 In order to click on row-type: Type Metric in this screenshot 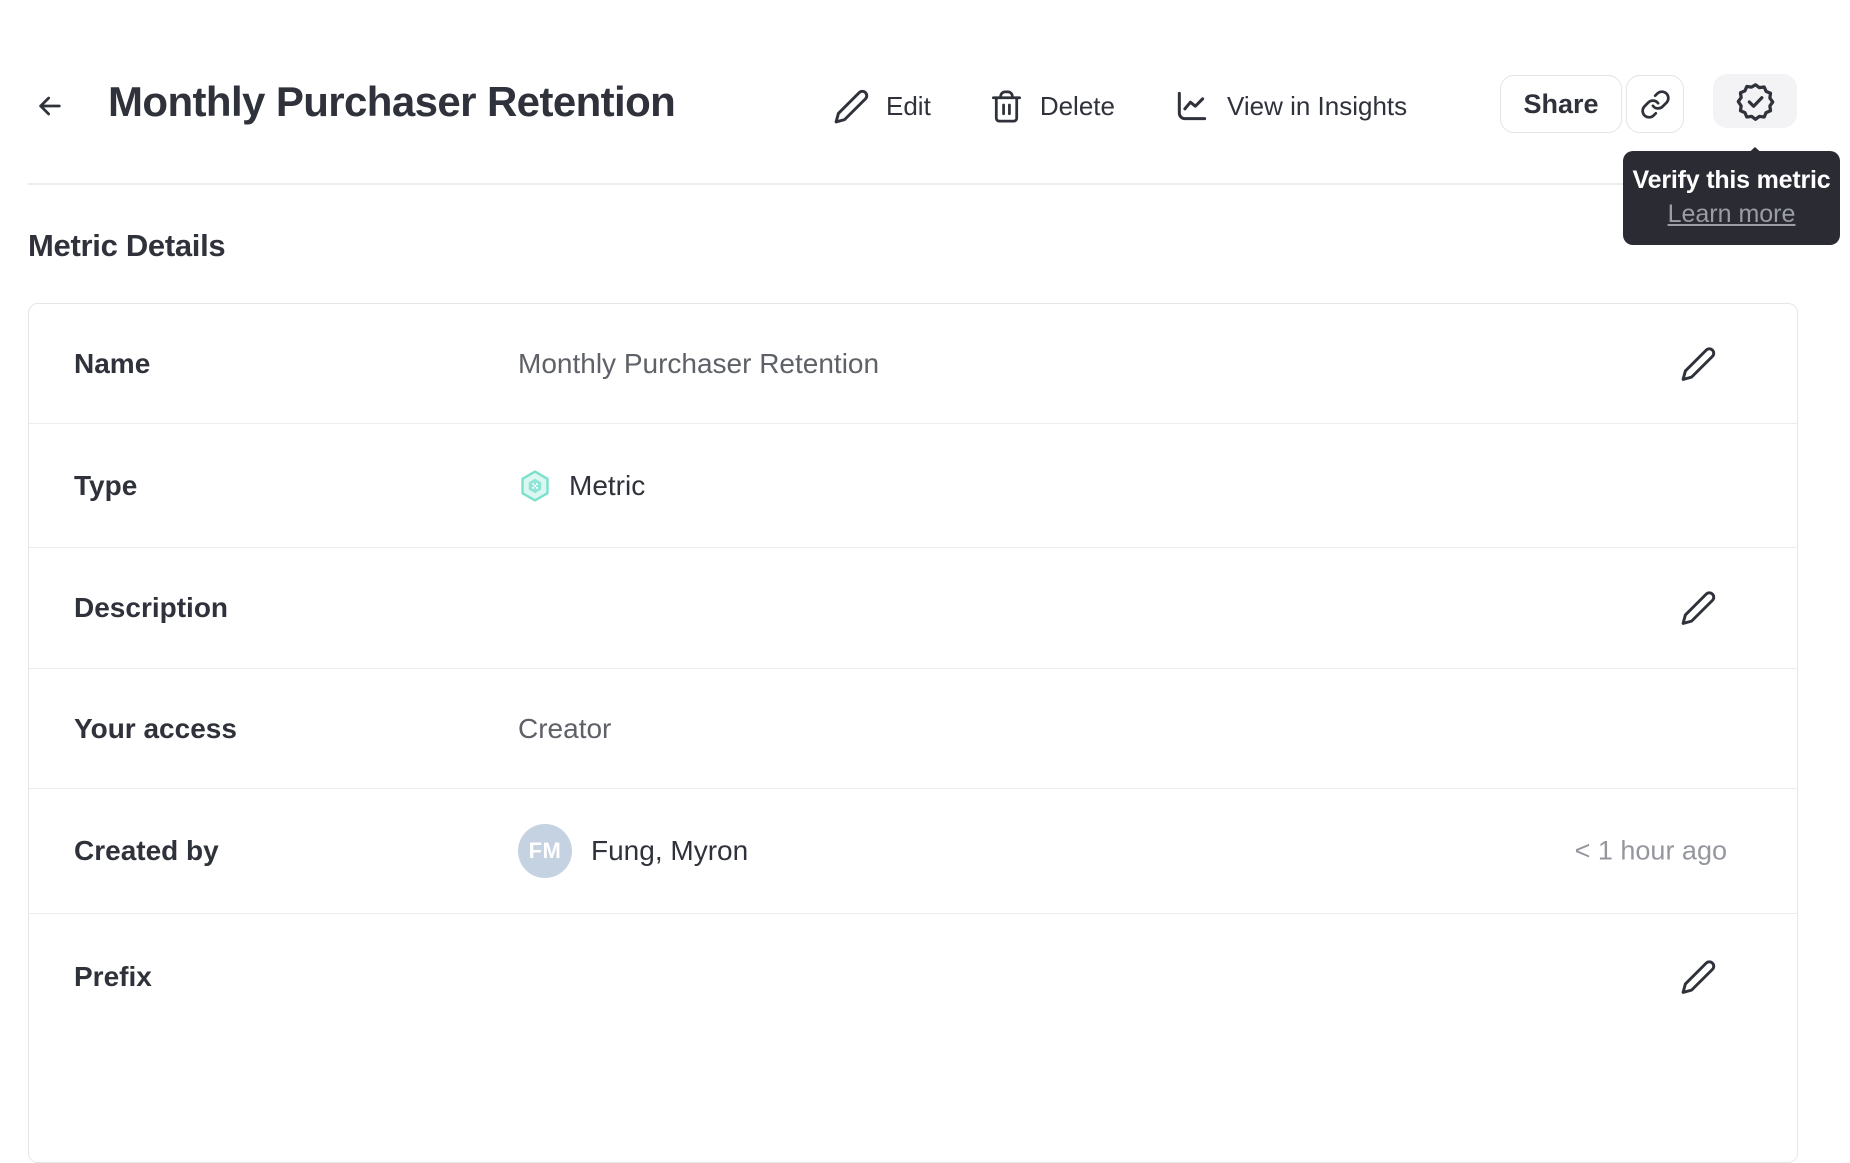, I will do `click(913, 486)`.